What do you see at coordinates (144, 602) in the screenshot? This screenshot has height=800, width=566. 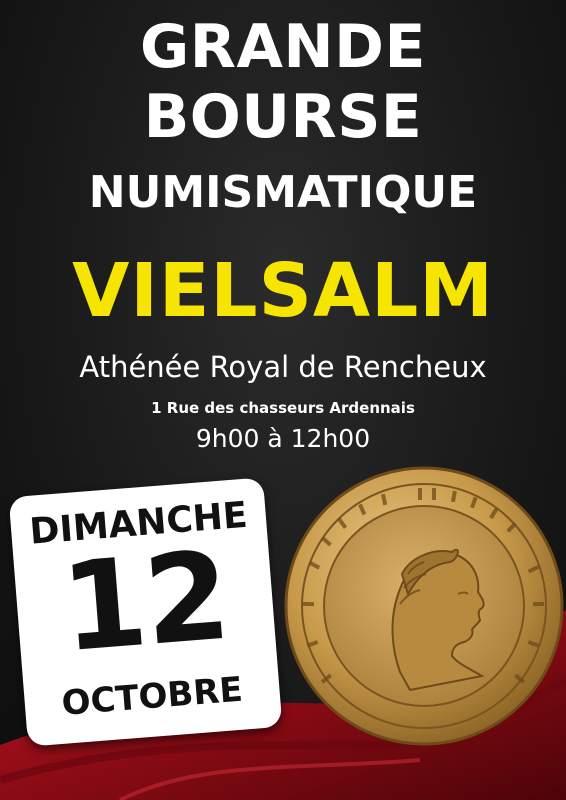 I see `date-day: 12` at bounding box center [144, 602].